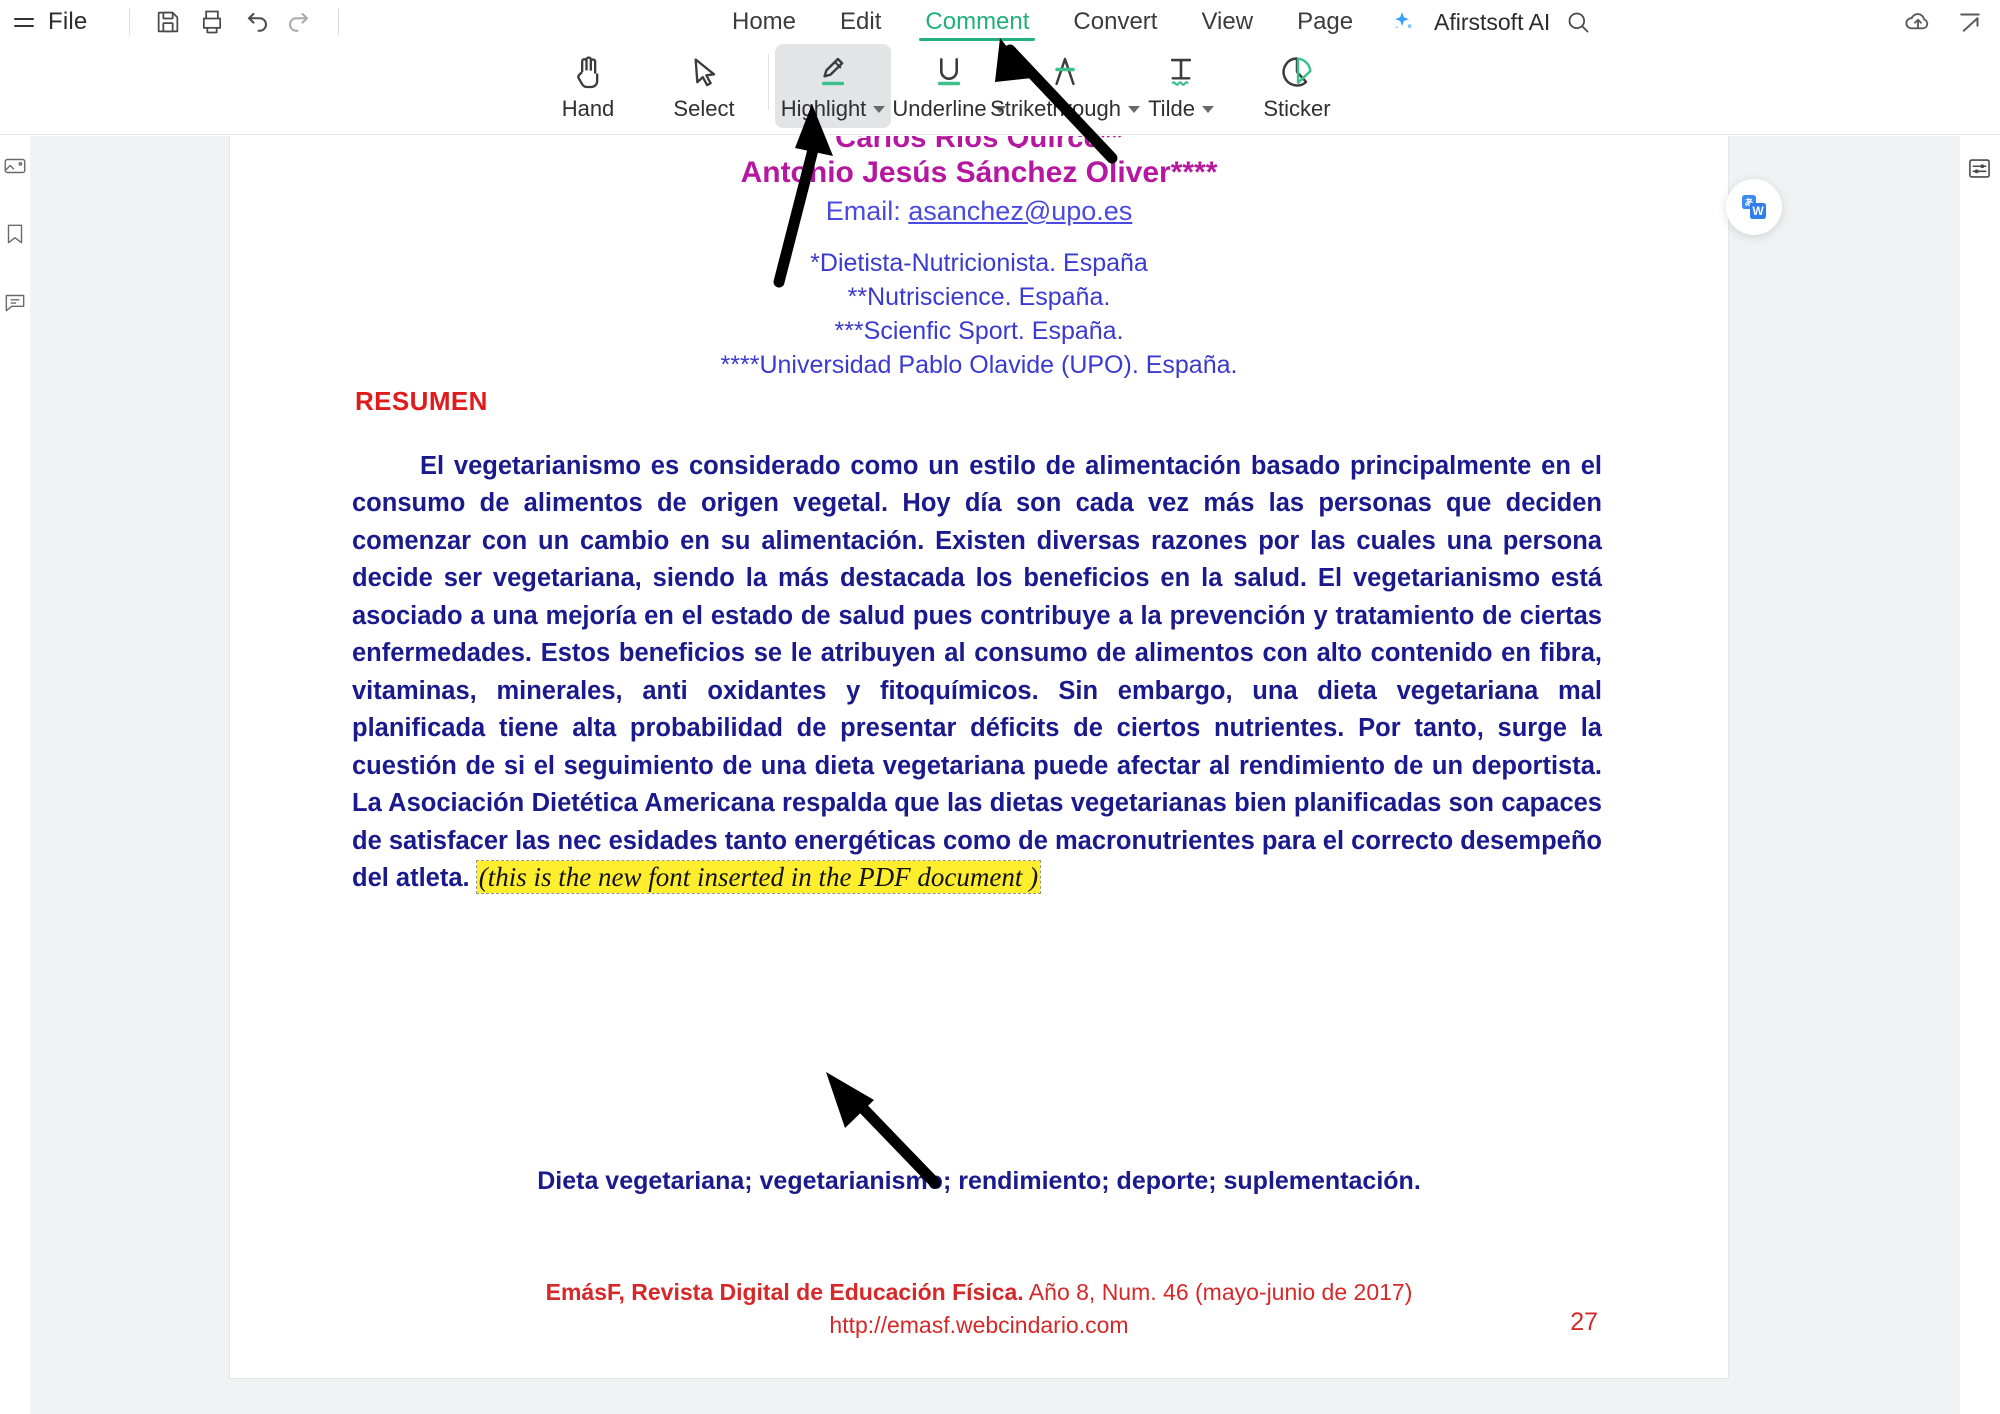 This screenshot has height=1414, width=2000. I want to click on strikethrough-icon, so click(1065, 72).